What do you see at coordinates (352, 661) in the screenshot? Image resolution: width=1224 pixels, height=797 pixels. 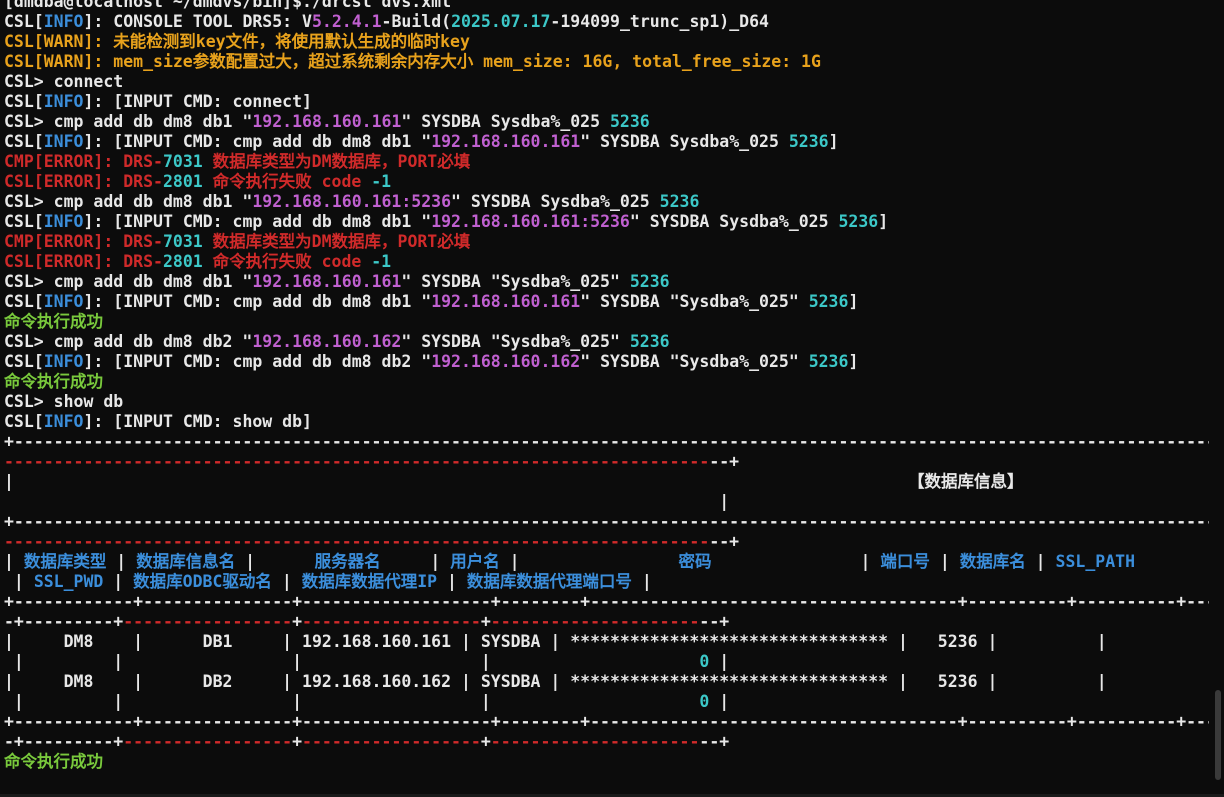 I see `terminal-text-segment: | | | |` at bounding box center [352, 661].